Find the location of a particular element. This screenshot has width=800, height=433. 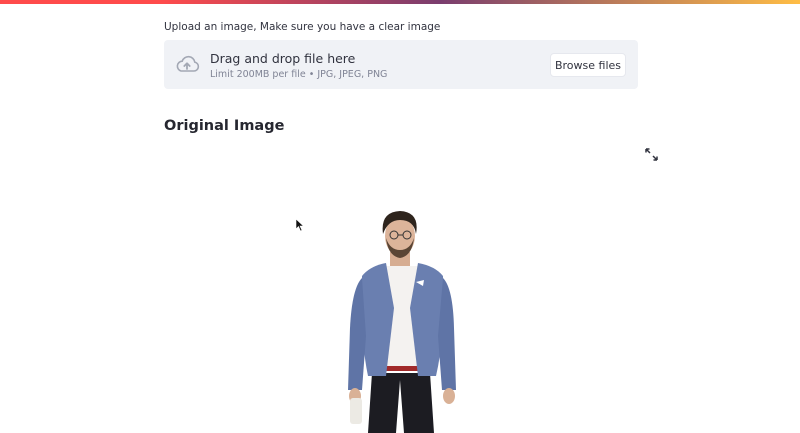

browse-files-button: Browse files is located at coordinates (588, 65).